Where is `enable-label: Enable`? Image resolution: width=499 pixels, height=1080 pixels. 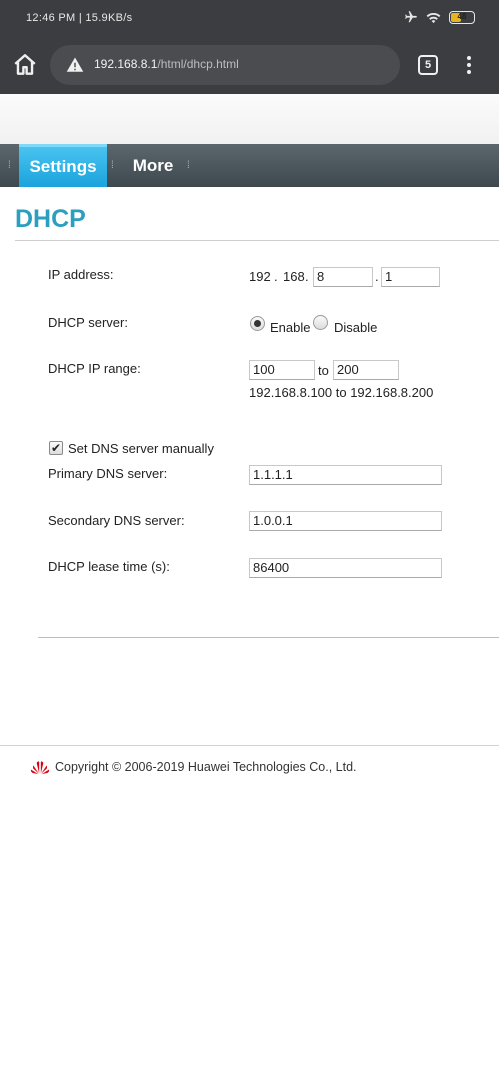 enable-label: Enable is located at coordinates (290, 327).